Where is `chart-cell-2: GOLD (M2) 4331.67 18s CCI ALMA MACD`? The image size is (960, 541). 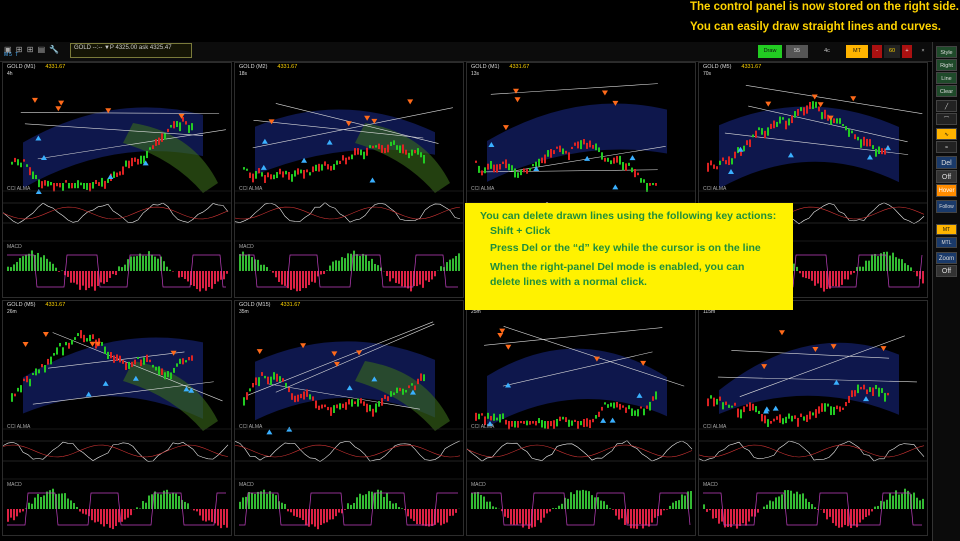
chart-cell-2: GOLD (M2) 4331.67 18s CCI ALMA MACD is located at coordinates (349, 180).